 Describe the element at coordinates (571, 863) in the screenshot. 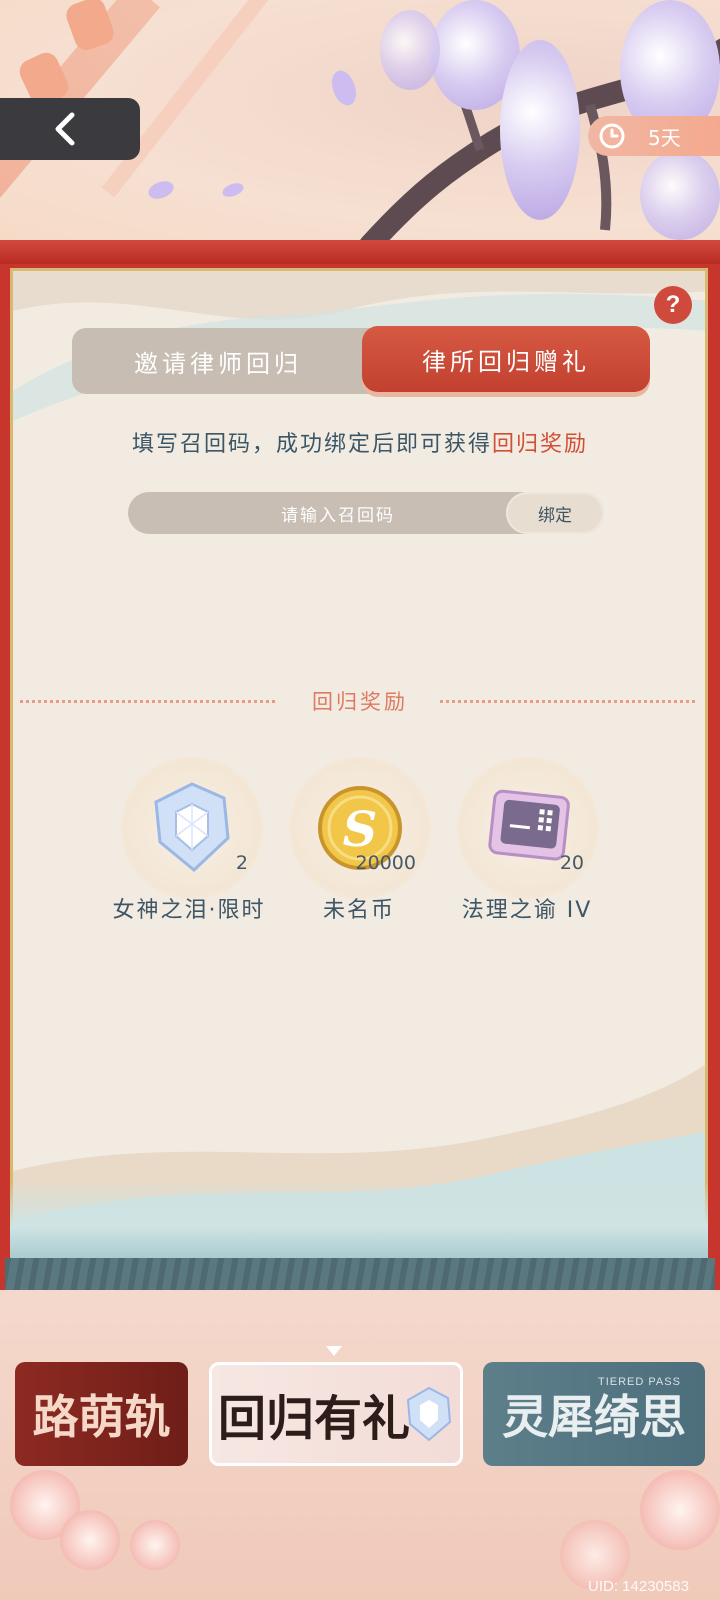

I see `reward-count: 20` at that location.